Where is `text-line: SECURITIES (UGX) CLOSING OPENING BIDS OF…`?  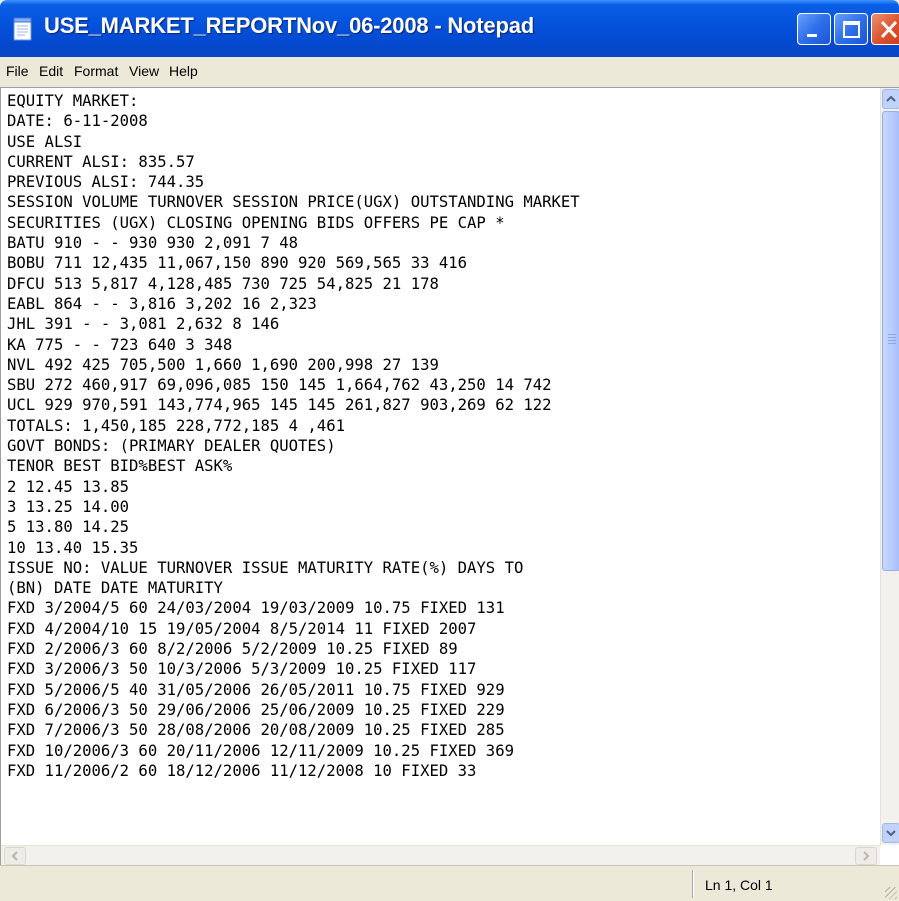 text-line: SECURITIES (UGX) CLOSING OPENING BIDS OF… is located at coordinates (256, 222).